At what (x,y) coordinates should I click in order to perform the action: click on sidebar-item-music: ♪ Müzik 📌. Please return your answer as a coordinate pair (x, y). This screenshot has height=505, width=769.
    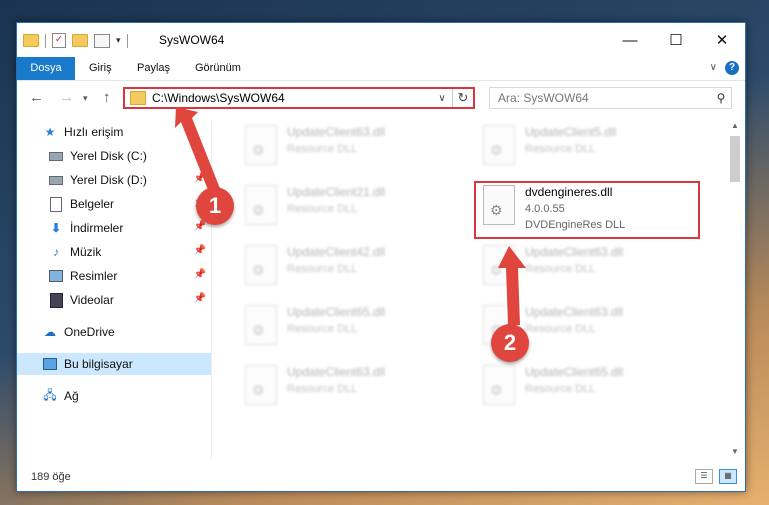
    Looking at the image, I should click on (114, 252).